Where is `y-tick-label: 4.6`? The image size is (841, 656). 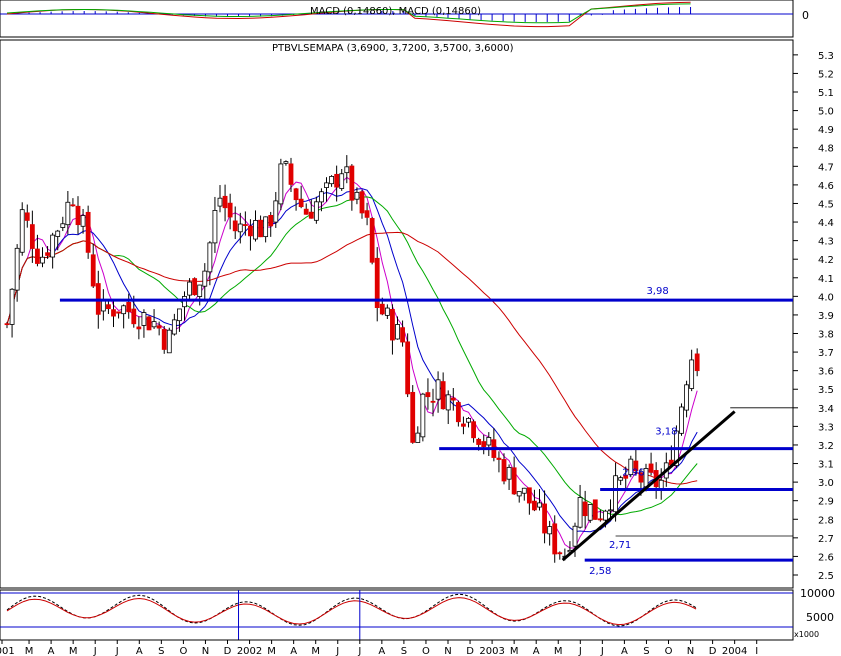
y-tick-label: 4.6 is located at coordinates (826, 186).